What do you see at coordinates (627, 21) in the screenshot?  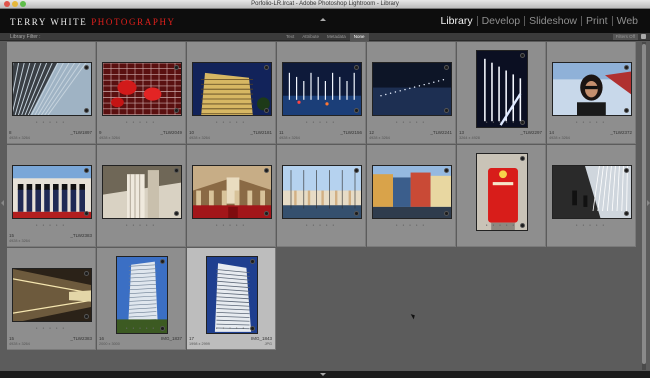 I see `module-web: Web` at bounding box center [627, 21].